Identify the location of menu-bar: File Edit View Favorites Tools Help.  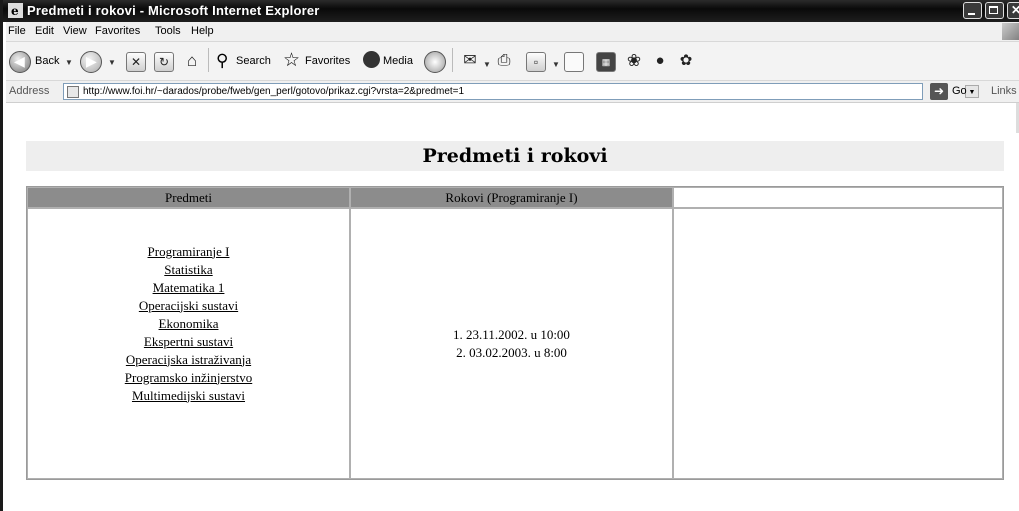
(512, 31).